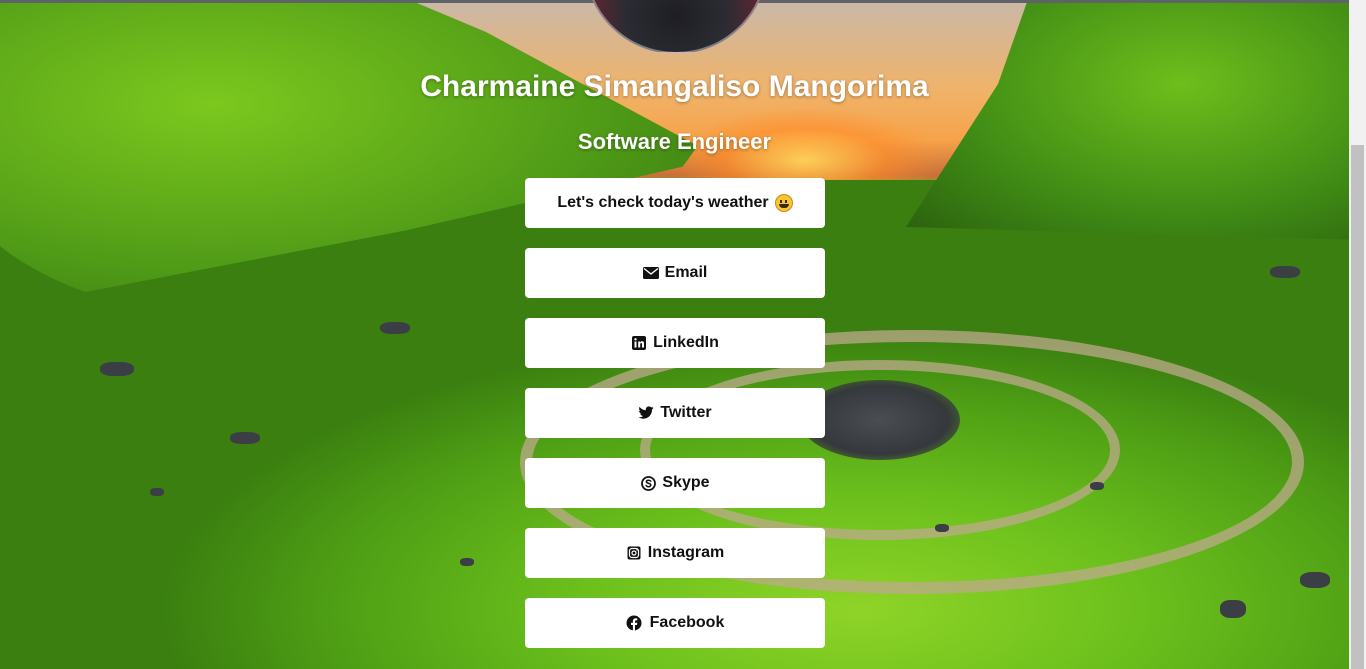 The image size is (1366, 669). I want to click on email-button-label: Email, so click(686, 272).